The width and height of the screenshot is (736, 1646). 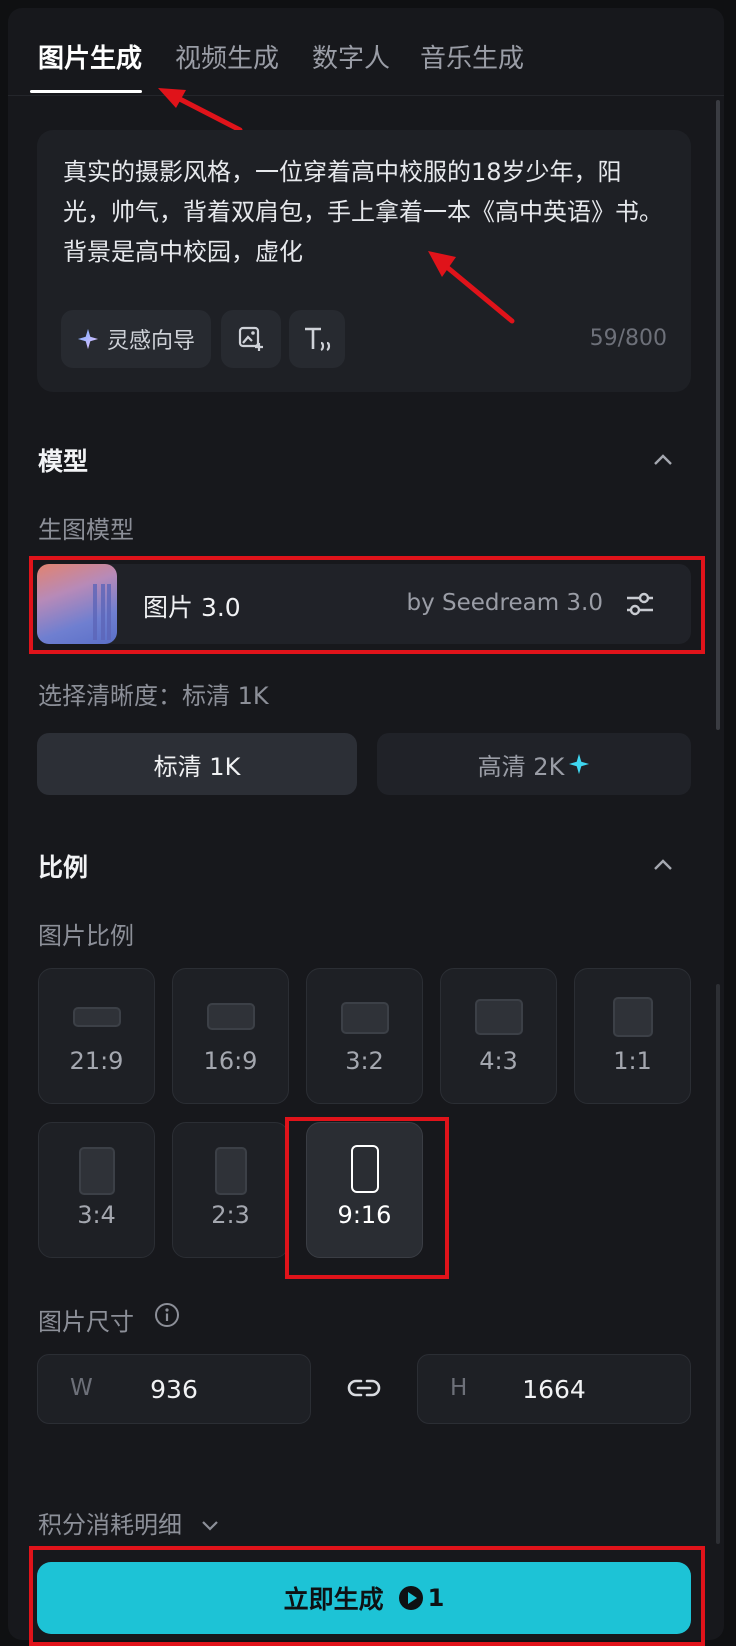 What do you see at coordinates (471, 287) in the screenshot?
I see `annotation-arrow-prompt` at bounding box center [471, 287].